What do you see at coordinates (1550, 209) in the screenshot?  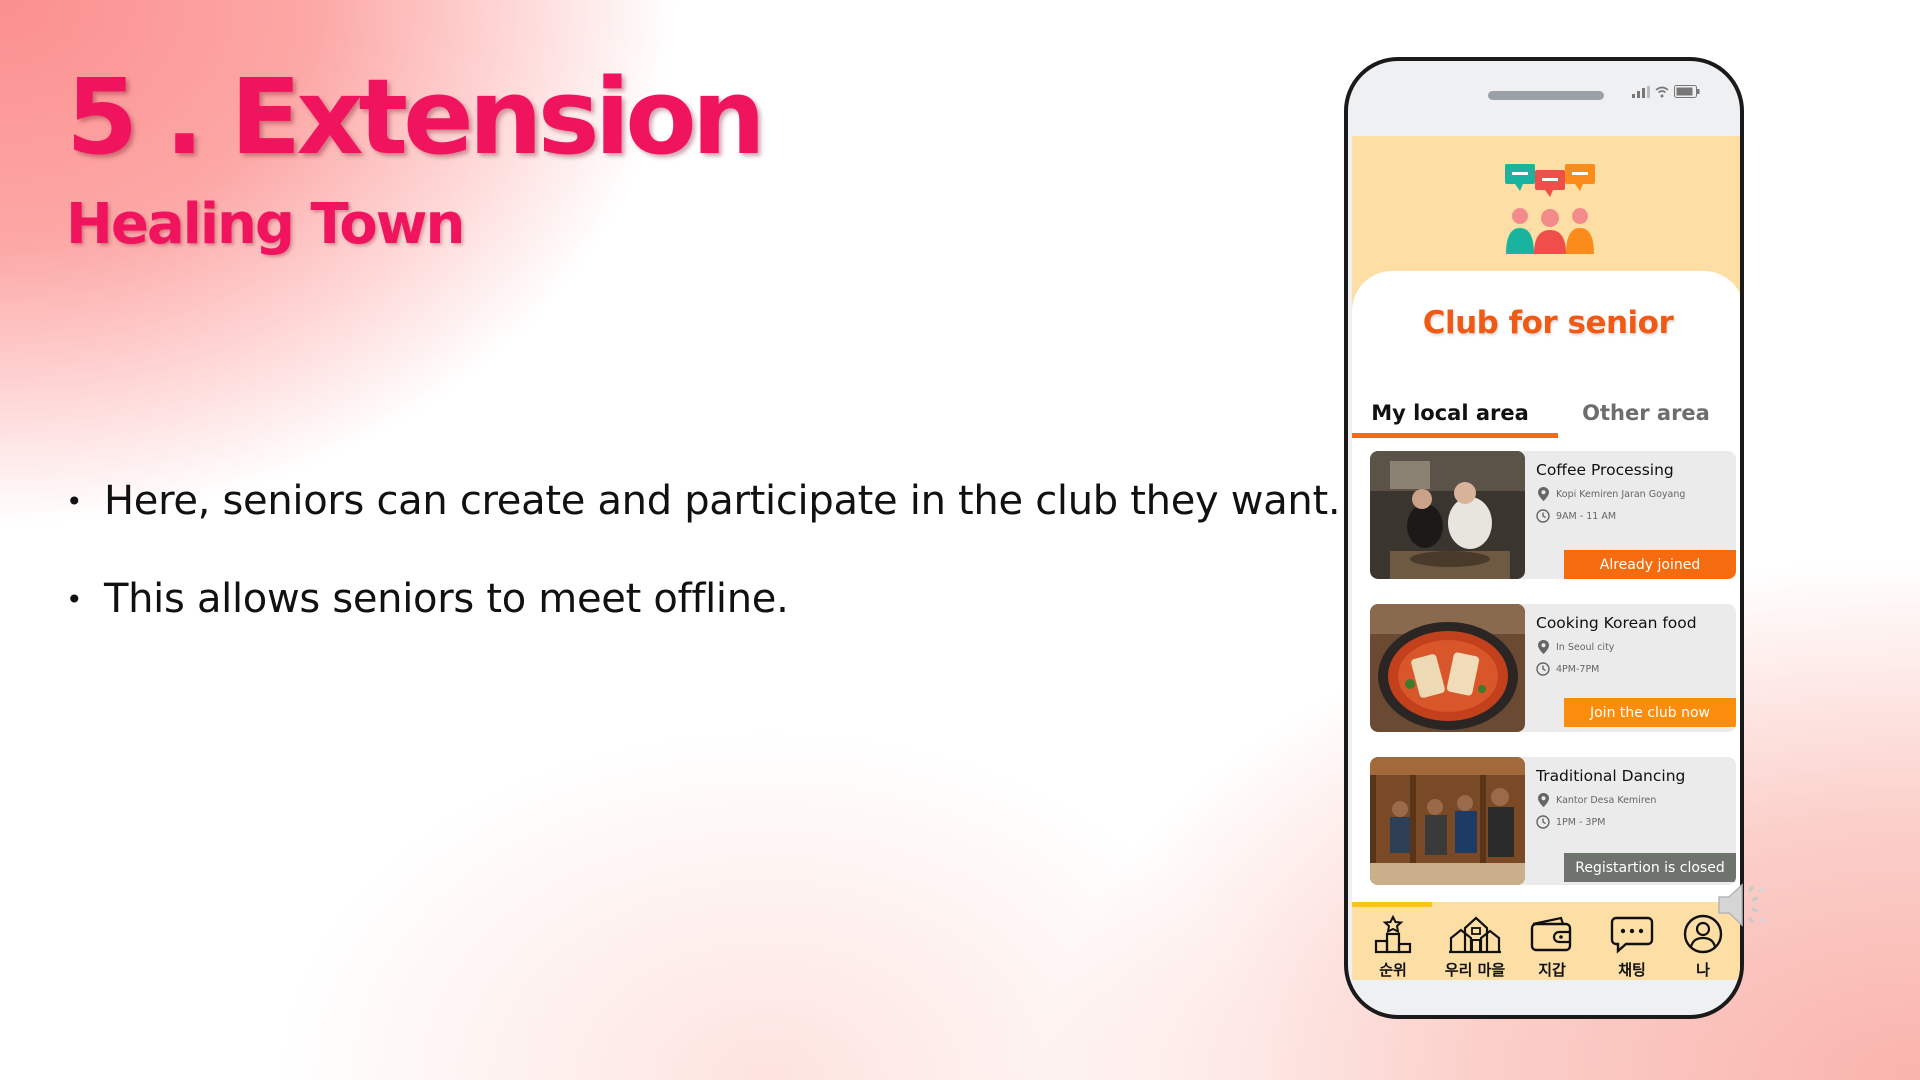 I see `community-icon` at bounding box center [1550, 209].